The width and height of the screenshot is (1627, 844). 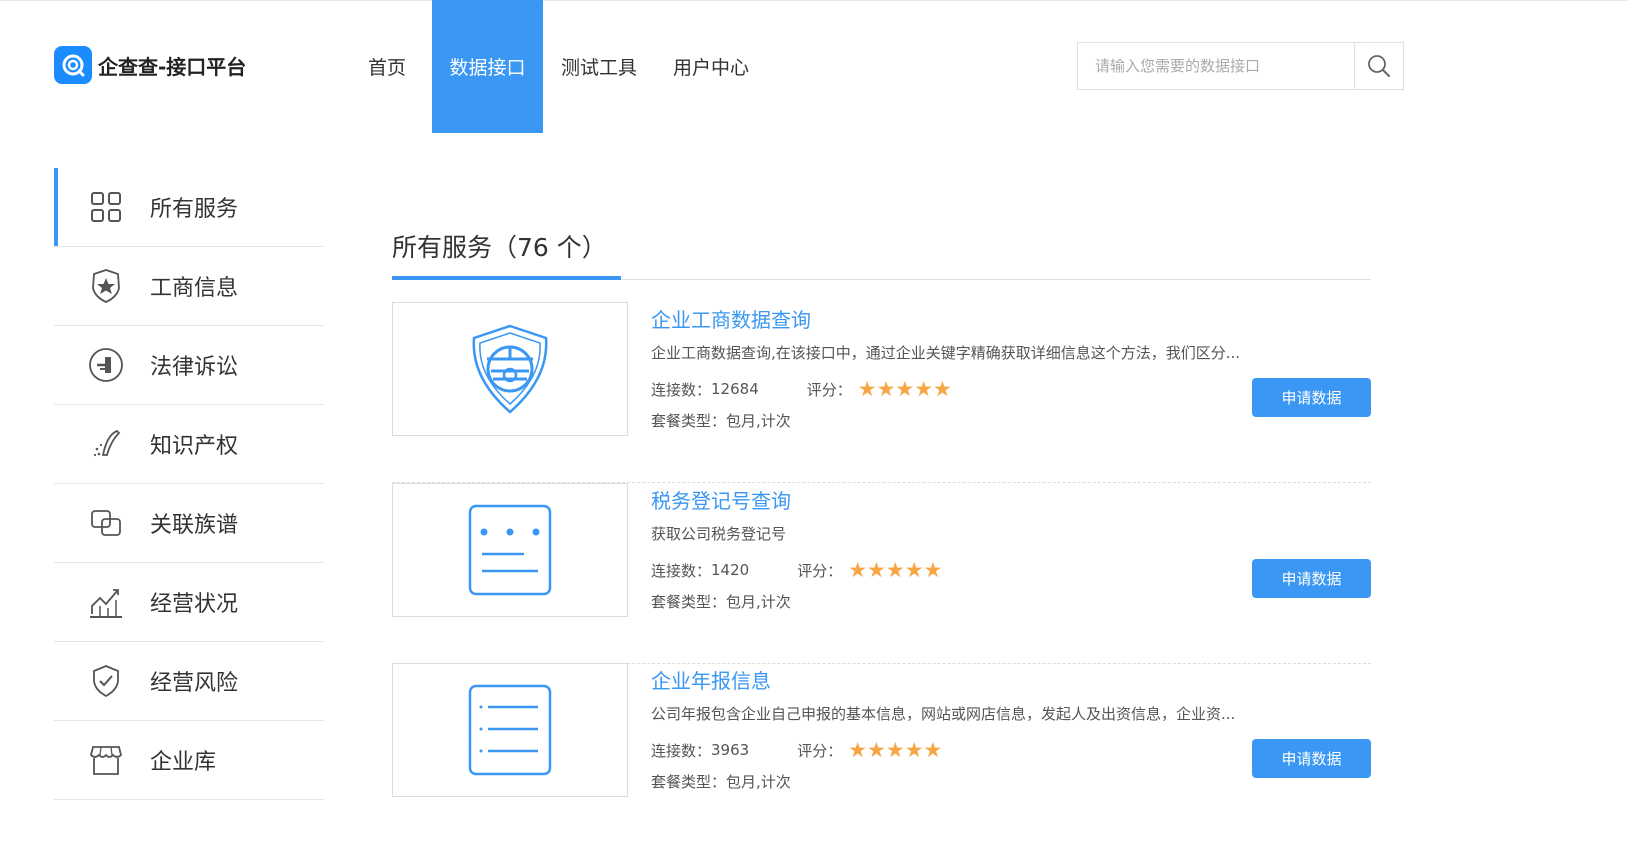 I want to click on grid-icon, so click(x=106, y=207).